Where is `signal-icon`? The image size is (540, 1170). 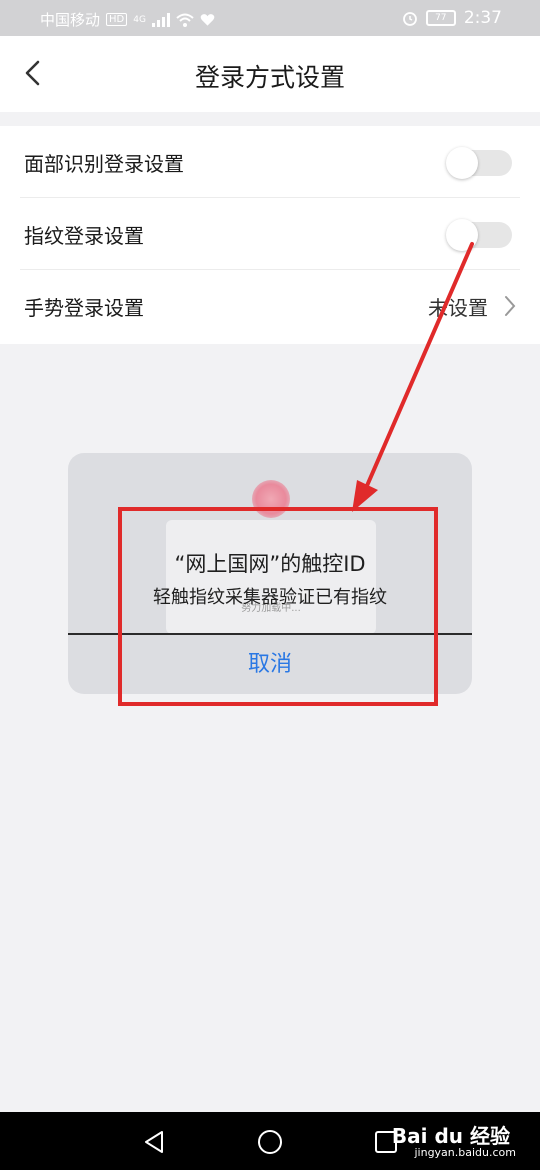 signal-icon is located at coordinates (160, 19).